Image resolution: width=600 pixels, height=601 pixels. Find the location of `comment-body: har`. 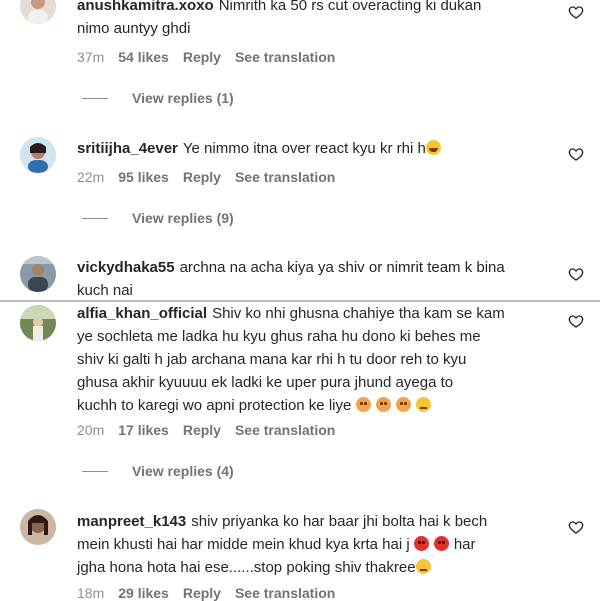

comment-body: har is located at coordinates (464, 544).